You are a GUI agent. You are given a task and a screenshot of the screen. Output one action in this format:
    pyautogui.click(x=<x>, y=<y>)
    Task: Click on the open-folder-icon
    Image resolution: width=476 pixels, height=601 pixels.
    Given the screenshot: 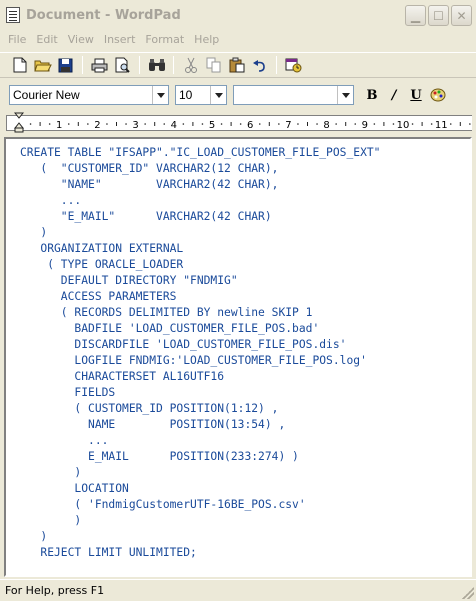 What is the action you would take?
    pyautogui.click(x=42, y=65)
    